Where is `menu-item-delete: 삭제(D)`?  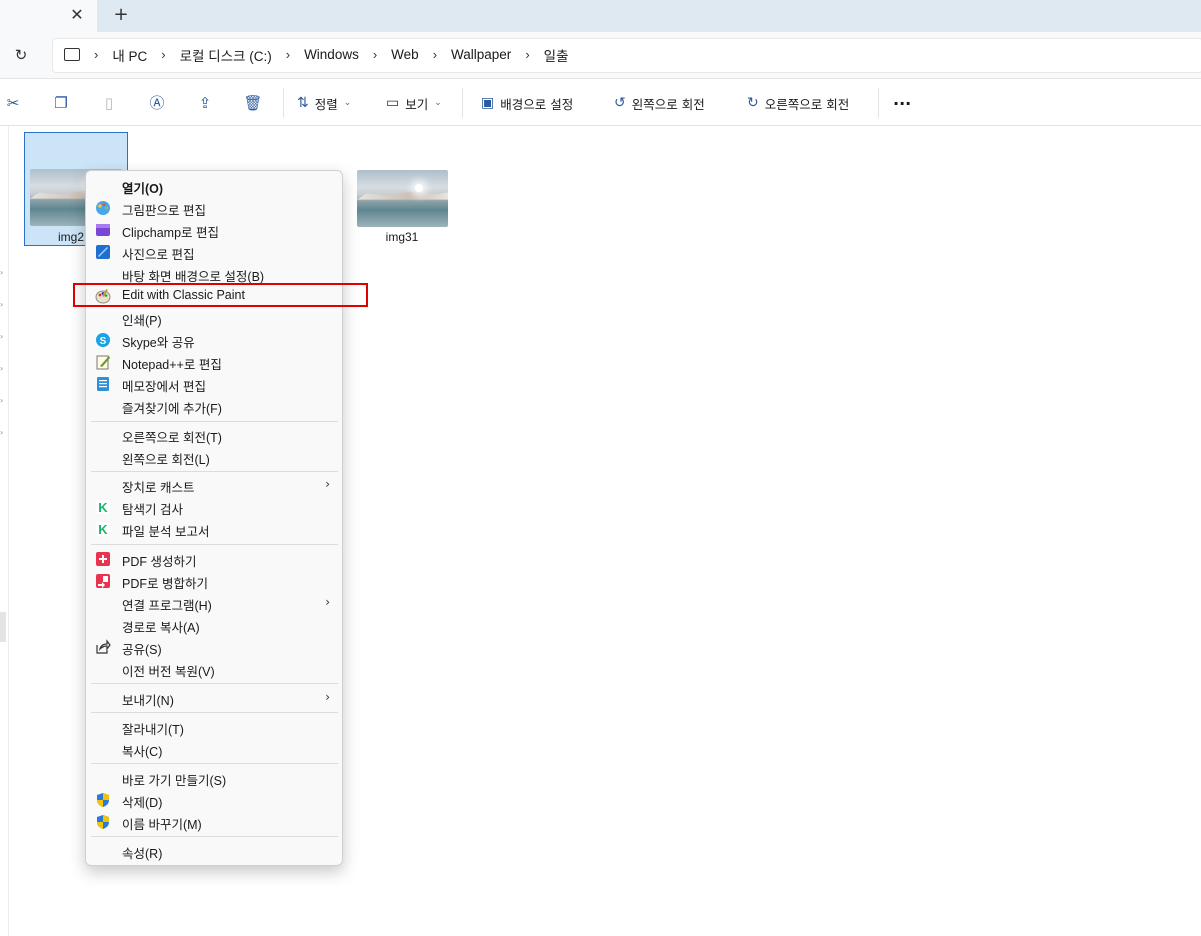
menu-item-delete: 삭제(D) is located at coordinates (214, 800).